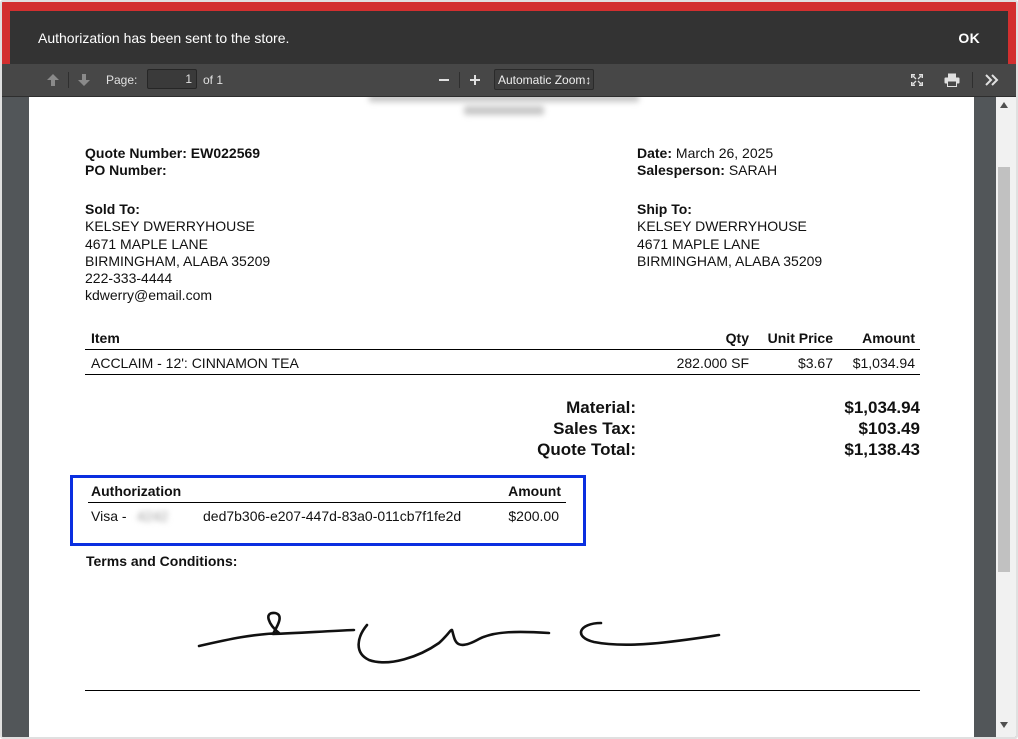 This screenshot has height=739, width=1018. I want to click on zoom-out-button, so click(444, 80).